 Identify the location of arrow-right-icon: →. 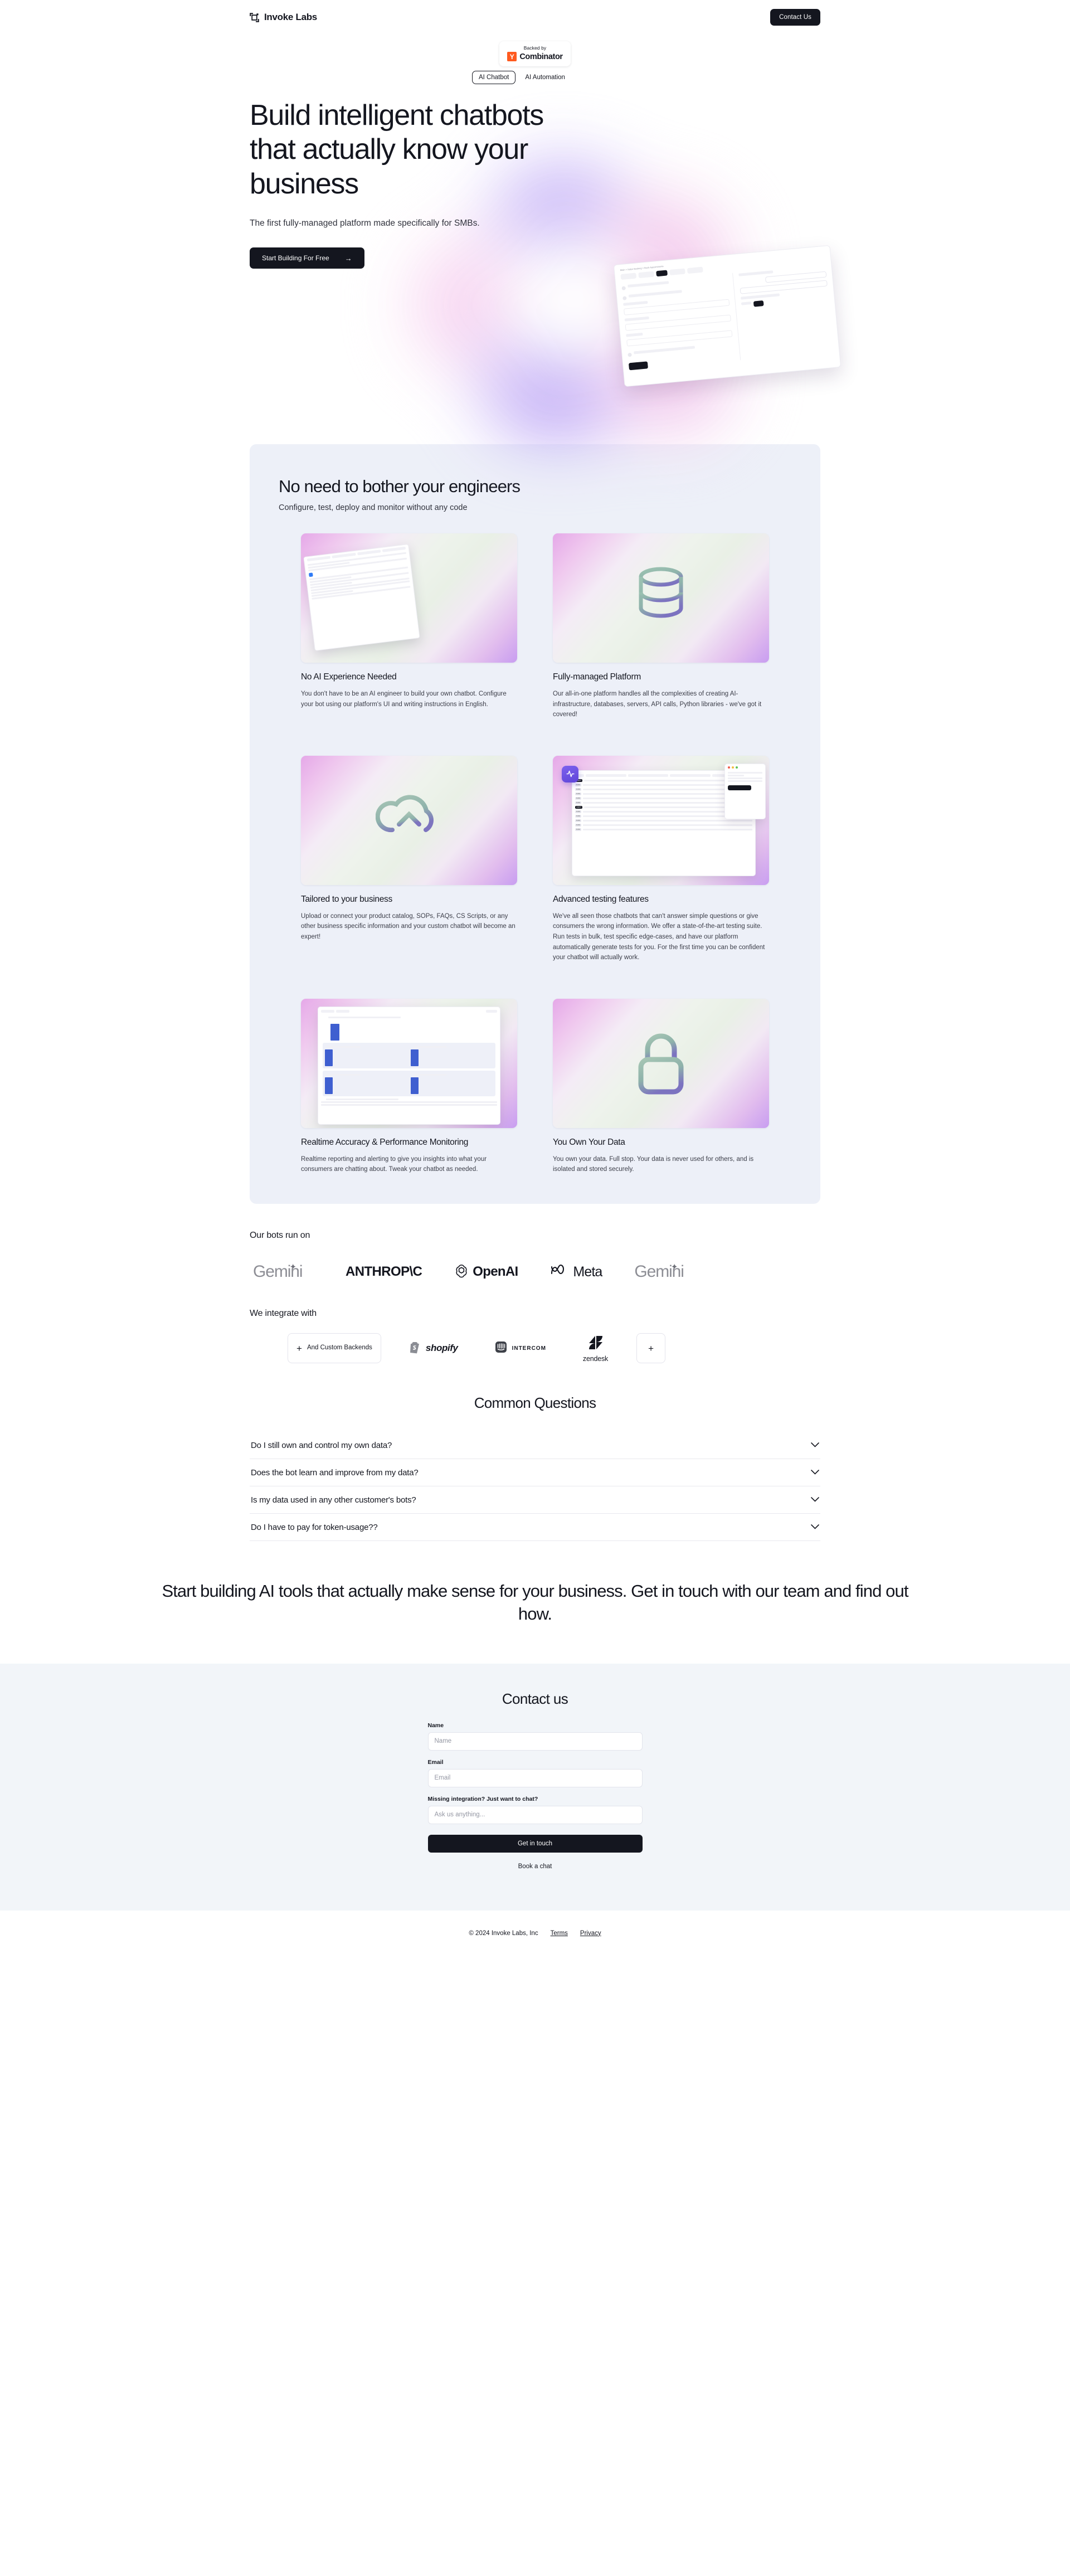
(348, 258).